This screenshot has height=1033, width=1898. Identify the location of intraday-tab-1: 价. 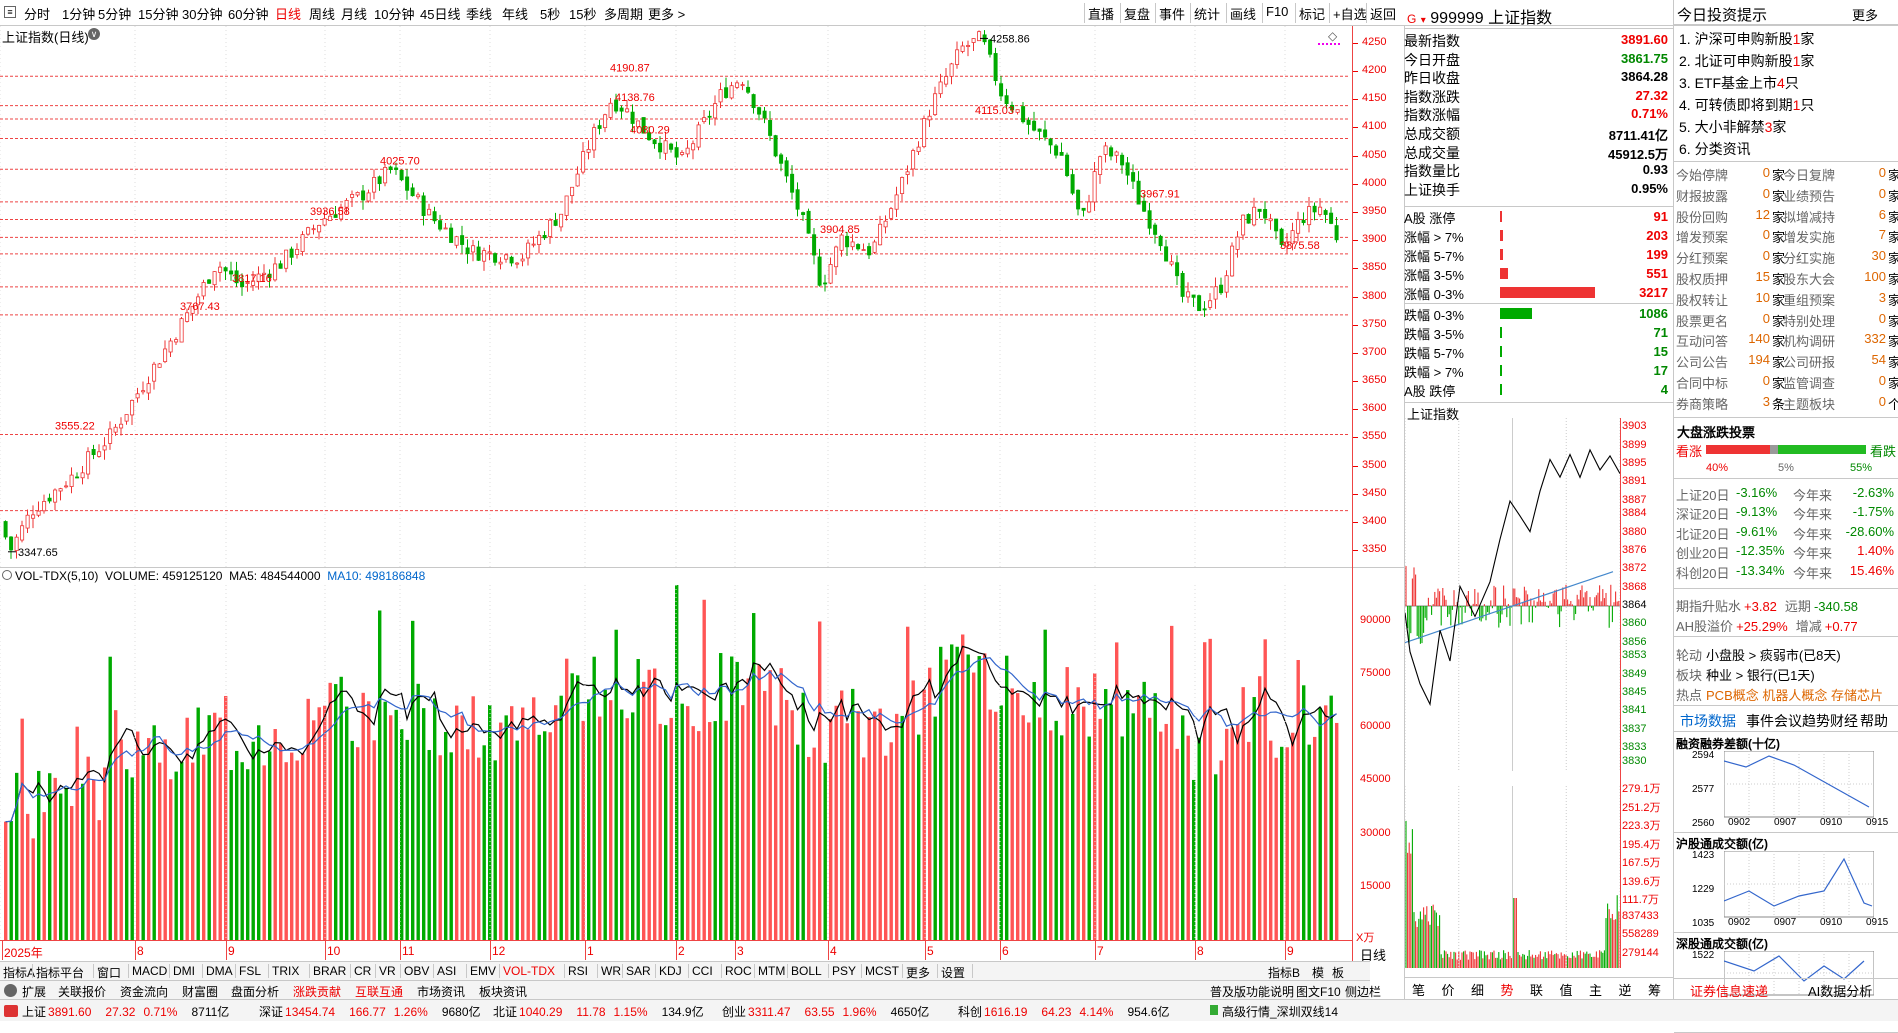
(1448, 989).